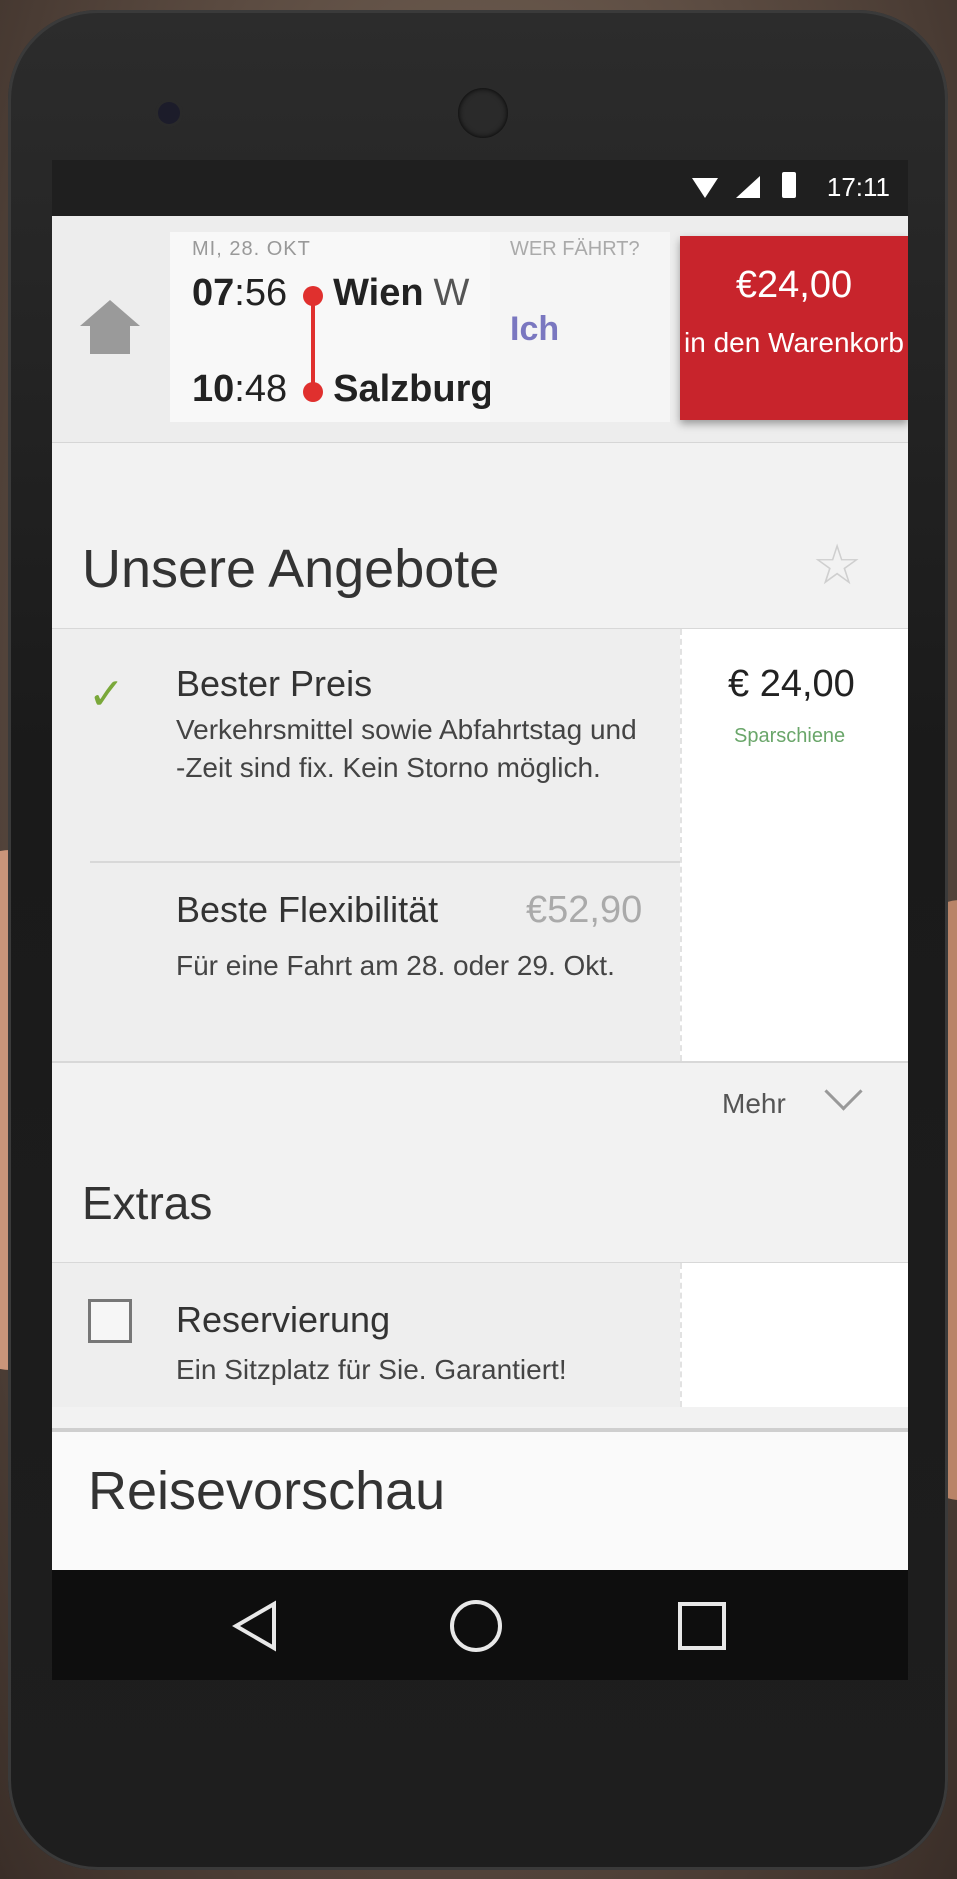 Image resolution: width=957 pixels, height=1879 pixels. What do you see at coordinates (794, 1335) in the screenshot?
I see `extras-price-column` at bounding box center [794, 1335].